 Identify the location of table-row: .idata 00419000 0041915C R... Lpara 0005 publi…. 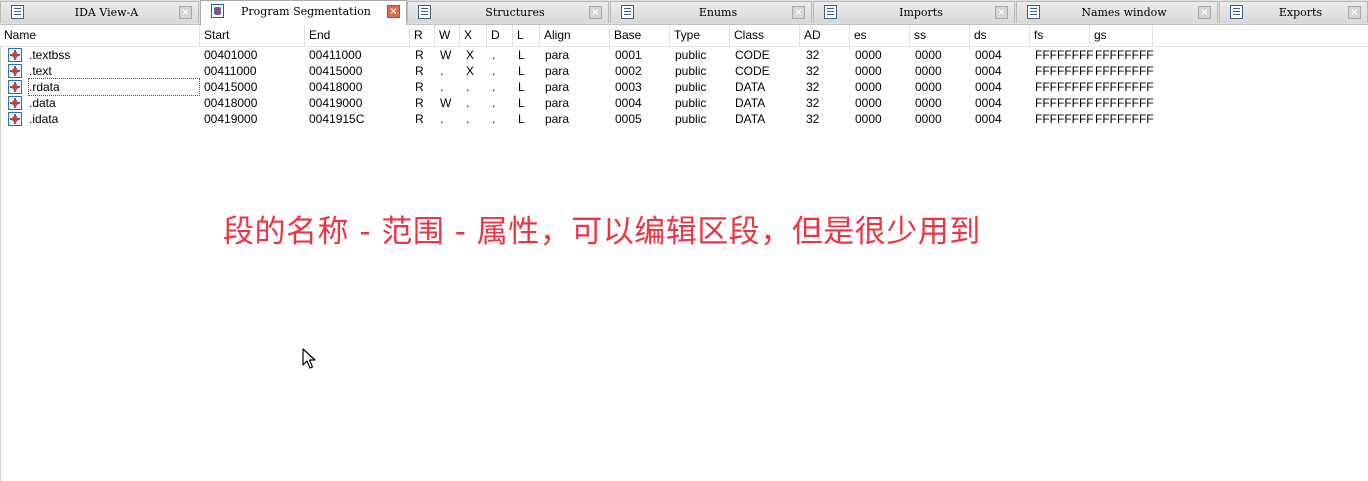
(684, 119).